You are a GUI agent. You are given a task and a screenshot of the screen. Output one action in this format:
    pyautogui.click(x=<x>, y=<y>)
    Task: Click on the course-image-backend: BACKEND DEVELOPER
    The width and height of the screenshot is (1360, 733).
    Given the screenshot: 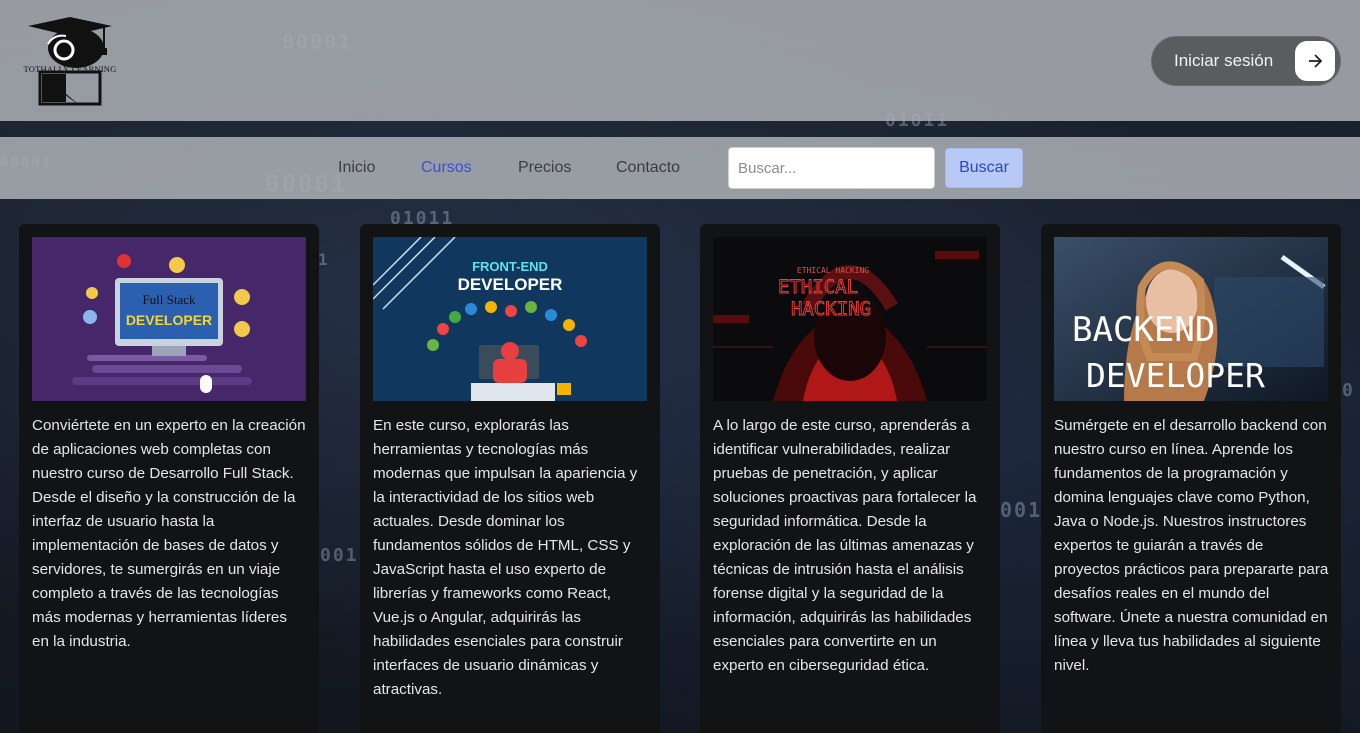 What is the action you would take?
    pyautogui.click(x=1191, y=319)
    